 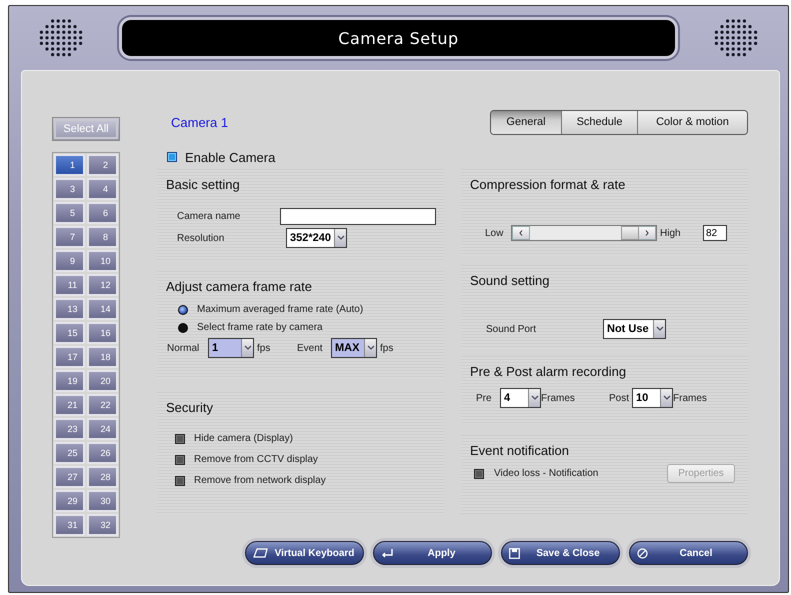 What do you see at coordinates (630, 233) in the screenshot?
I see `slider-thumb` at bounding box center [630, 233].